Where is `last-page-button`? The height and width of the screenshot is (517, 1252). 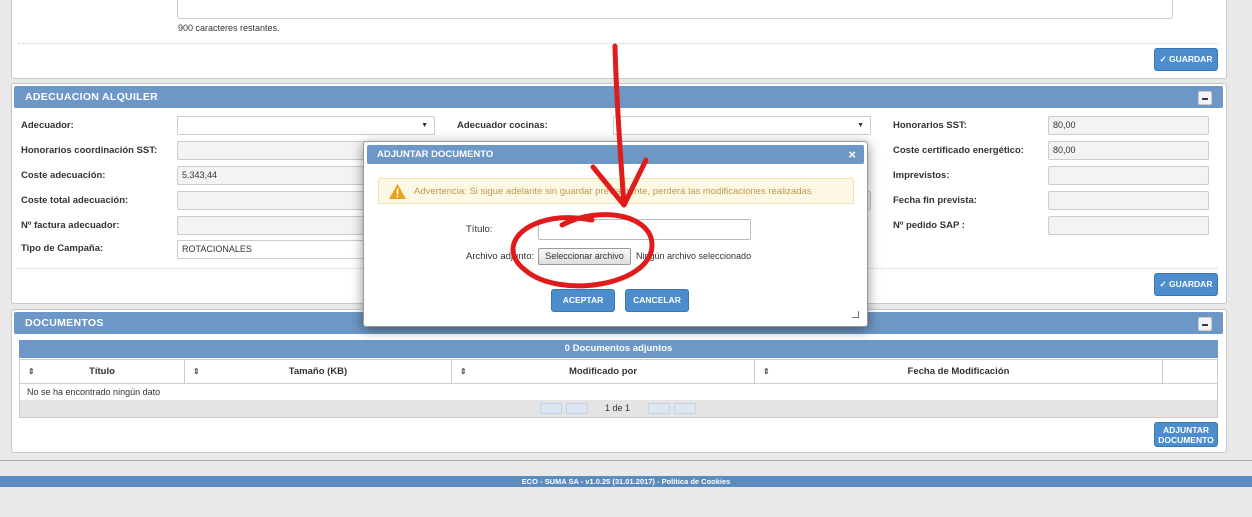
last-page-button is located at coordinates (685, 408).